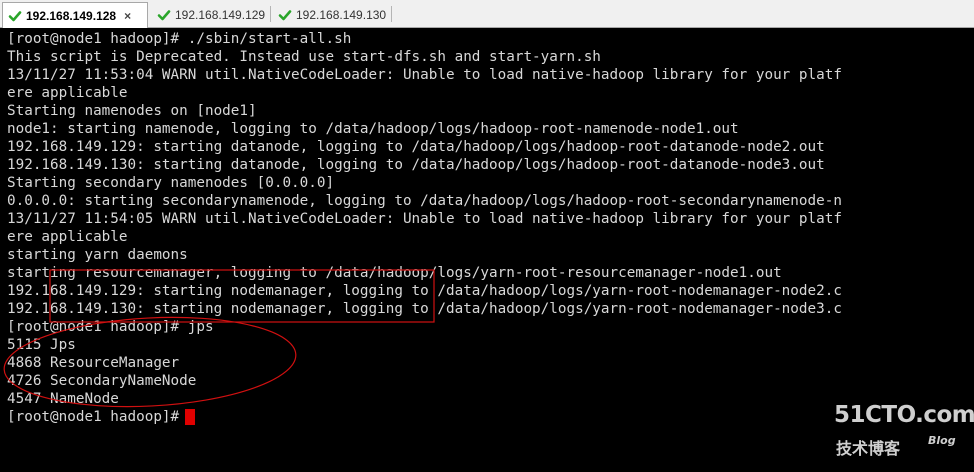 The height and width of the screenshot is (472, 974). What do you see at coordinates (220, 14) in the screenshot?
I see `tab-label: 192.168.149.129` at bounding box center [220, 14].